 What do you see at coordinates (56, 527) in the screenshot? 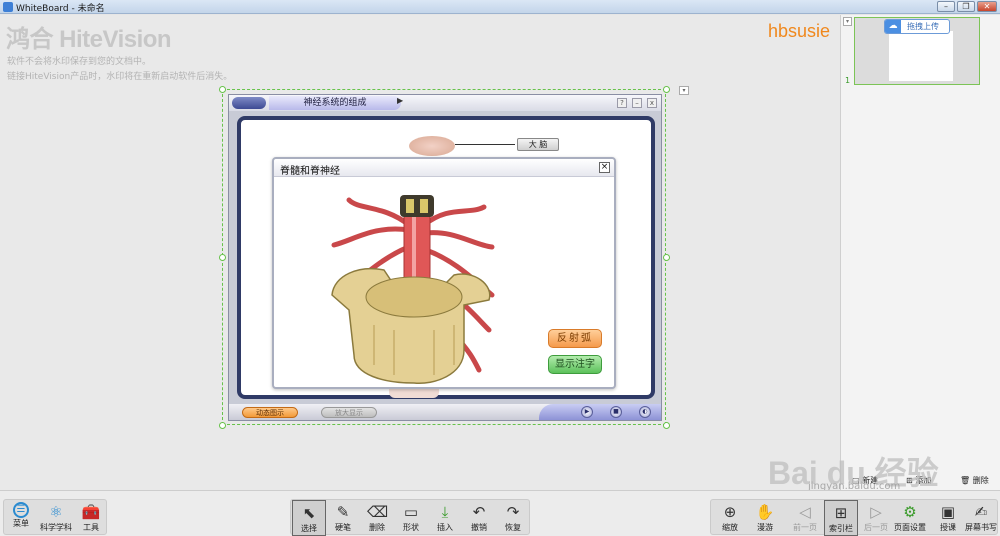
I see `science-label: 科学学科` at bounding box center [56, 527].